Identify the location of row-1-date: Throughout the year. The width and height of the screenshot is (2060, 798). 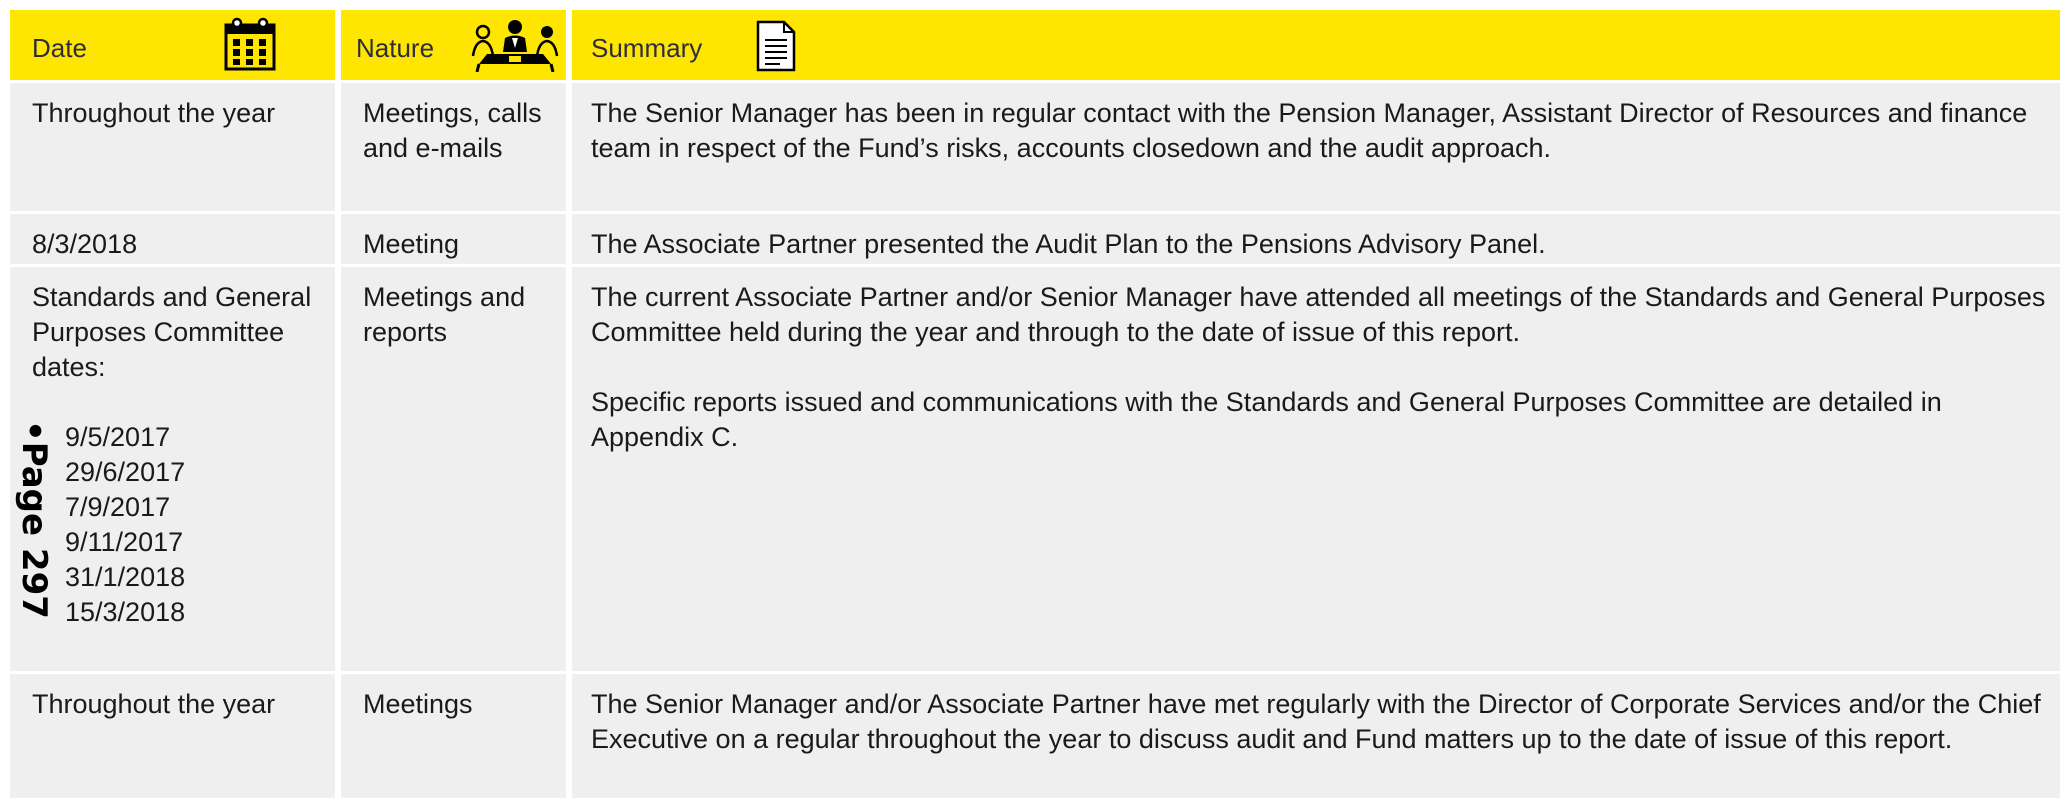
(172, 147).